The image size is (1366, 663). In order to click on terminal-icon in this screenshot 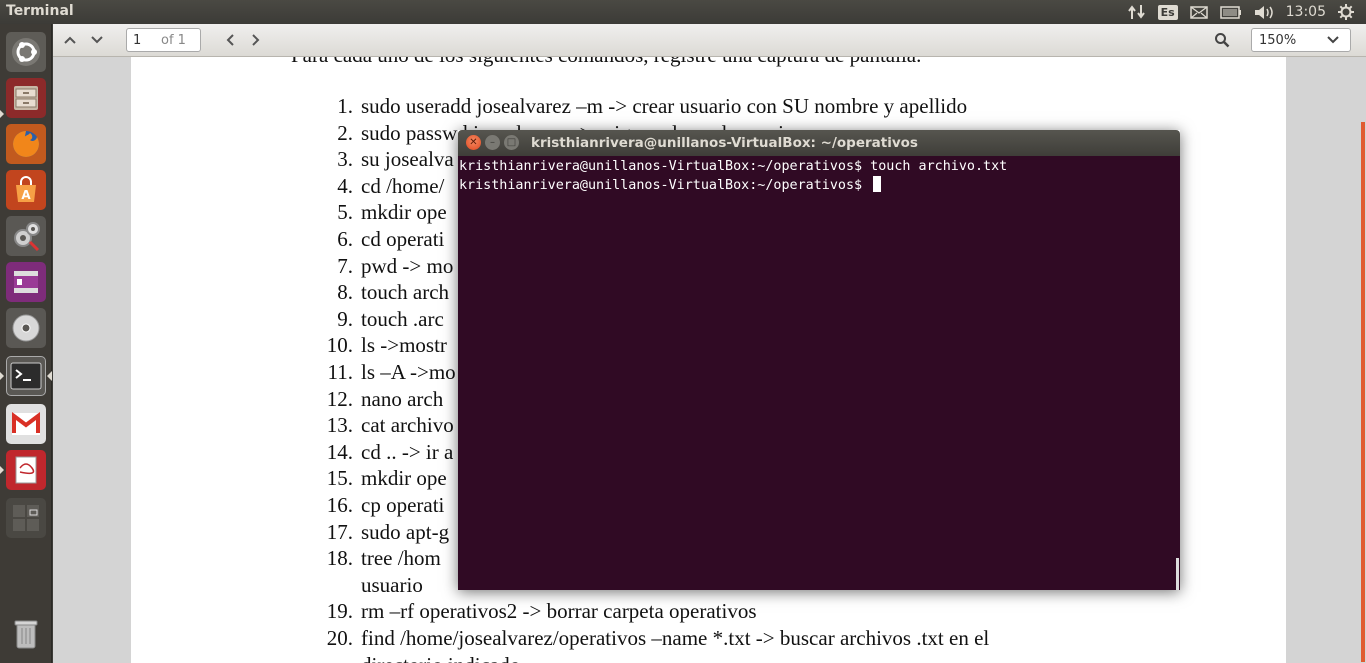, I will do `click(26, 376)`.